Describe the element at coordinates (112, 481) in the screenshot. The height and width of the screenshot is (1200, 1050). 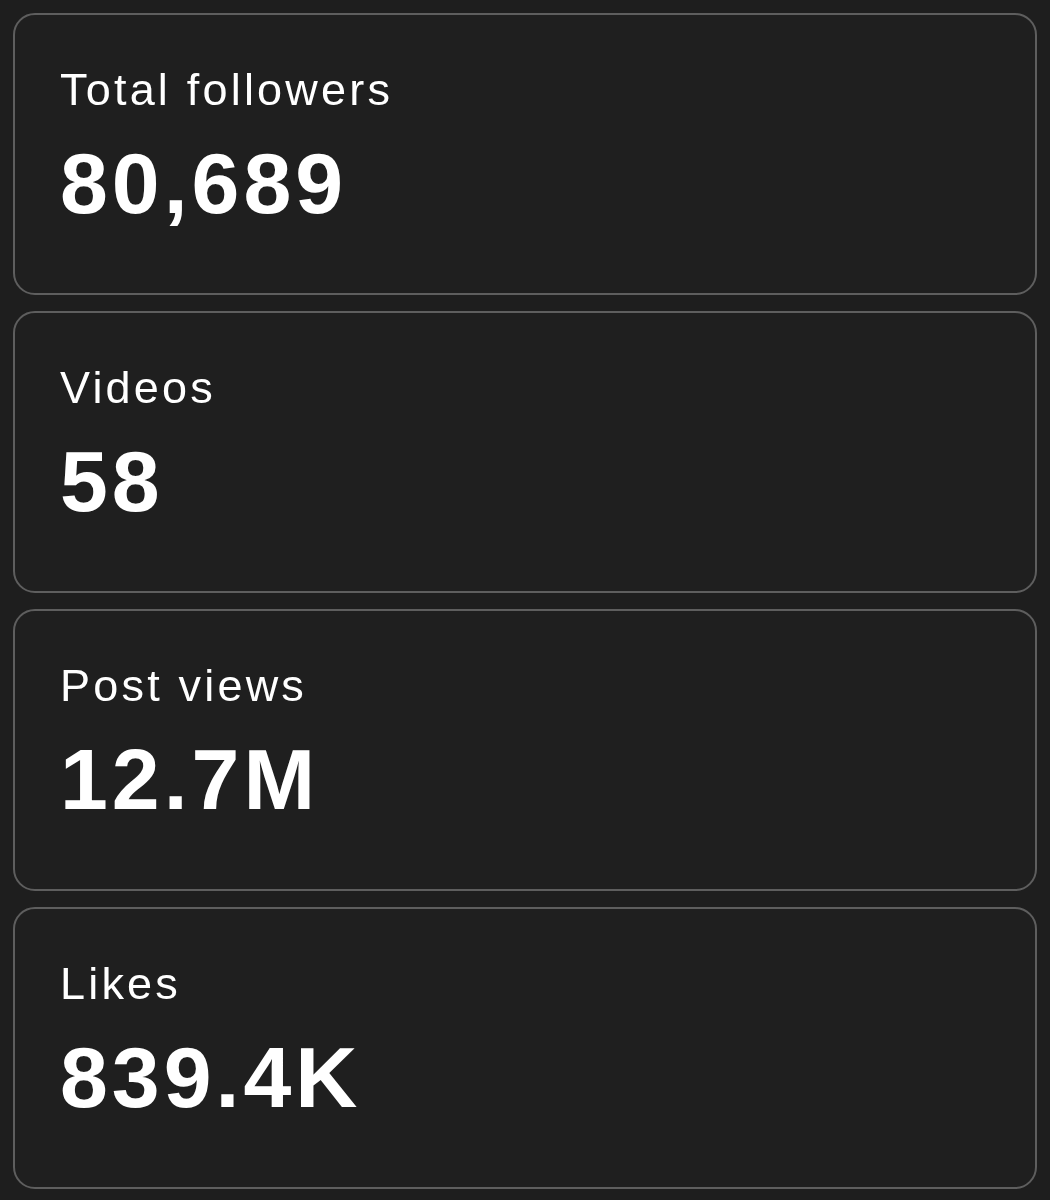
I see `stat-value: 58` at that location.